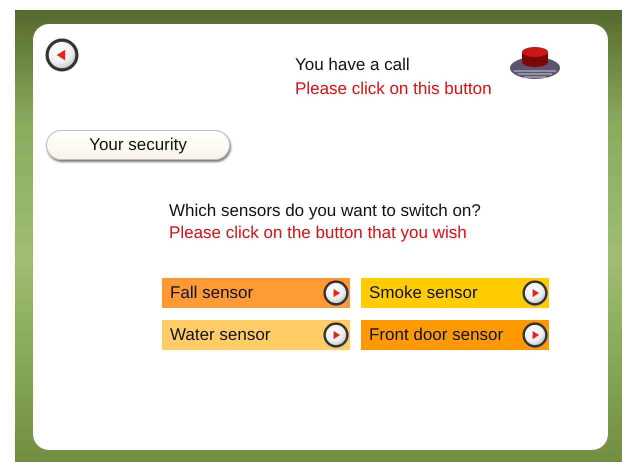  What do you see at coordinates (352, 65) in the screenshot?
I see `call-title: You have a call` at bounding box center [352, 65].